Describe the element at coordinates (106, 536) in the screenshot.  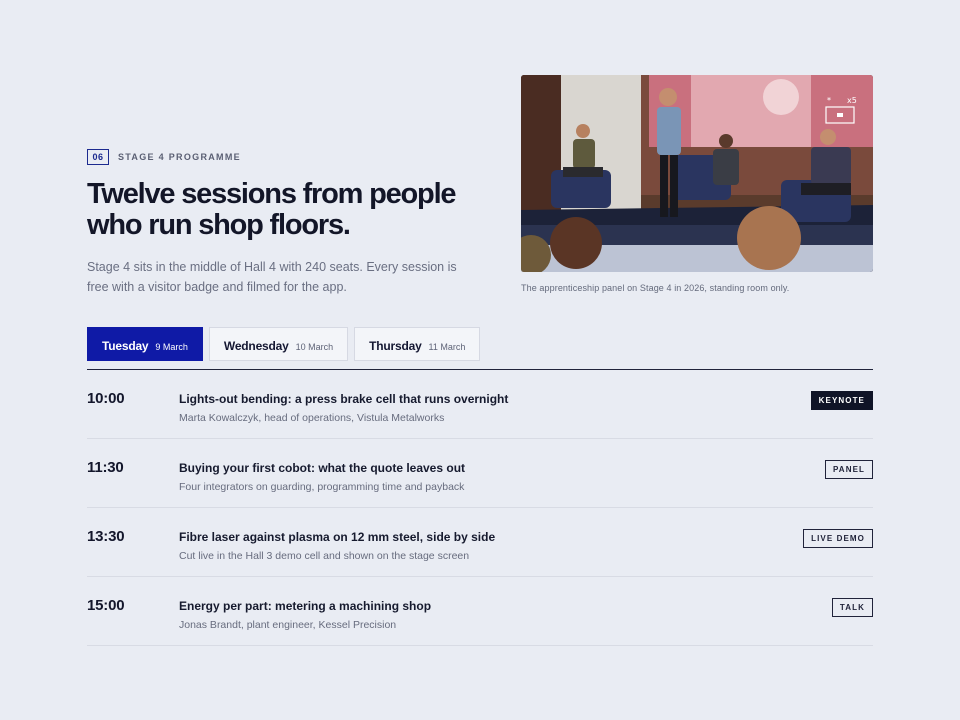
I see `session-time: 13:30` at that location.